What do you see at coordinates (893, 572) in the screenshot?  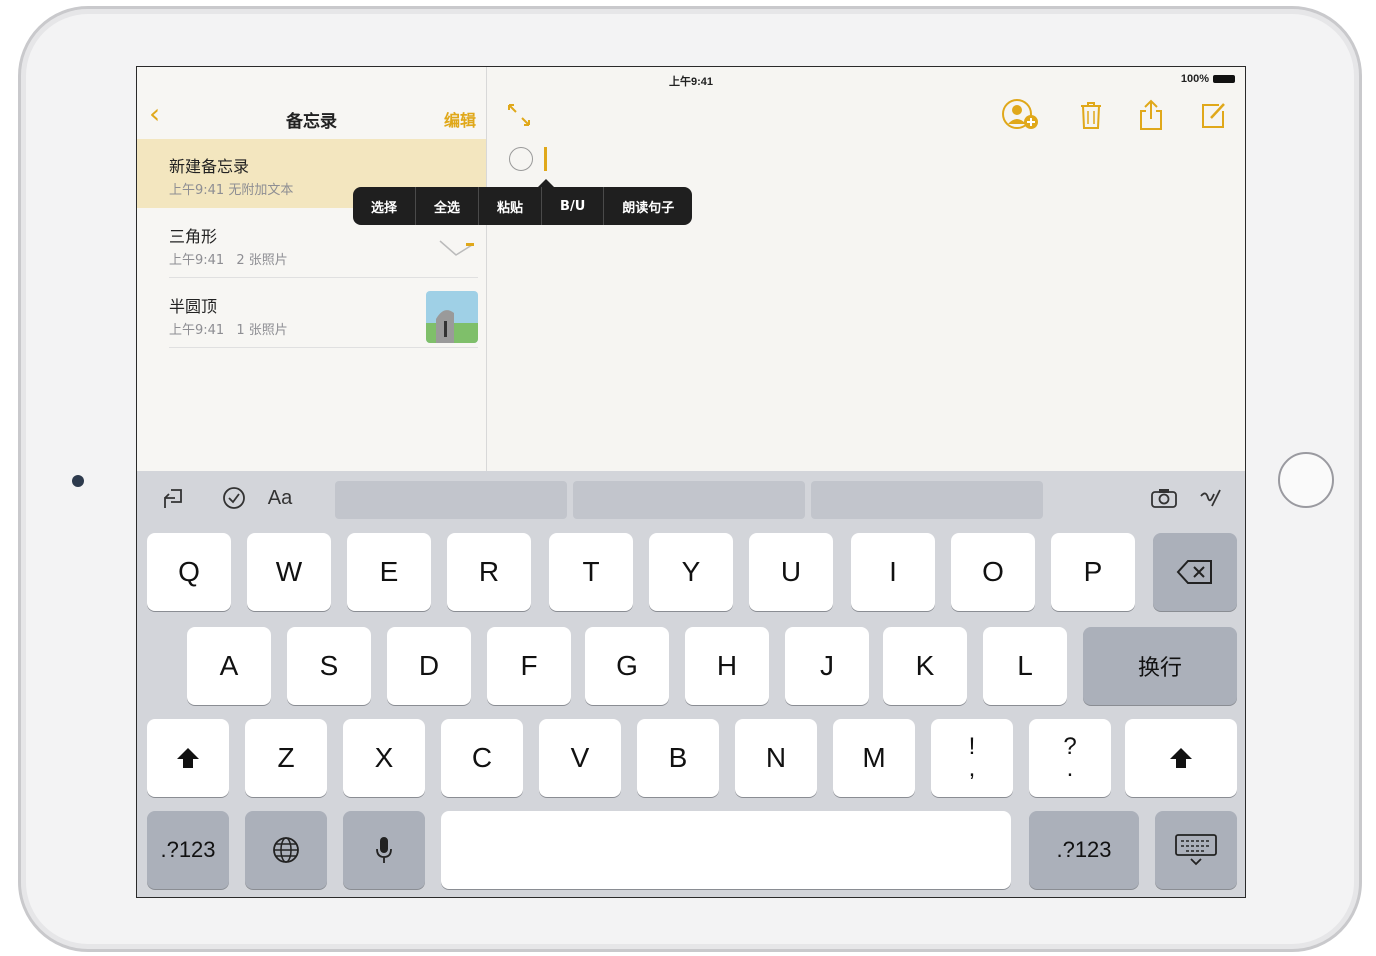 I see `key-i: I` at bounding box center [893, 572].